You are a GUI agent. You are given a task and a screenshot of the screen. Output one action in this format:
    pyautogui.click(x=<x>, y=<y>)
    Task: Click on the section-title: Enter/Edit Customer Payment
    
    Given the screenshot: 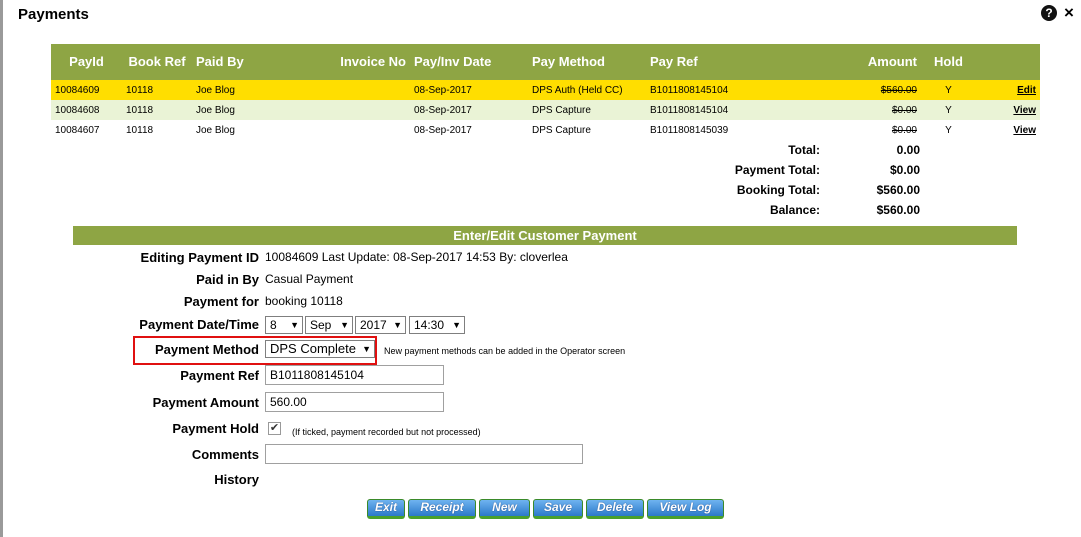 What is the action you would take?
    pyautogui.click(x=545, y=235)
    